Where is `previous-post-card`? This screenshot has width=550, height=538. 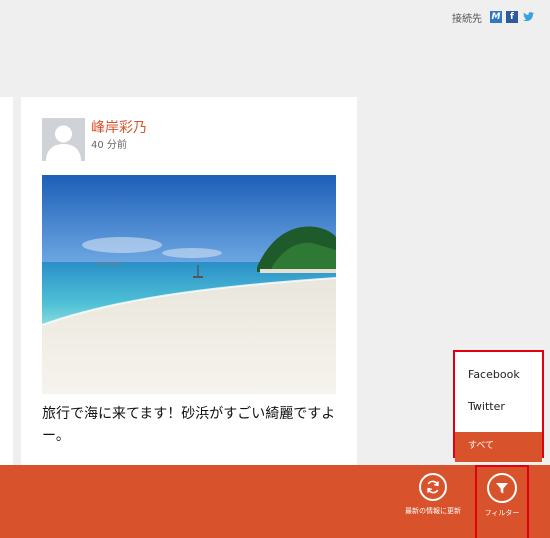
previous-post-card is located at coordinates (6, 281).